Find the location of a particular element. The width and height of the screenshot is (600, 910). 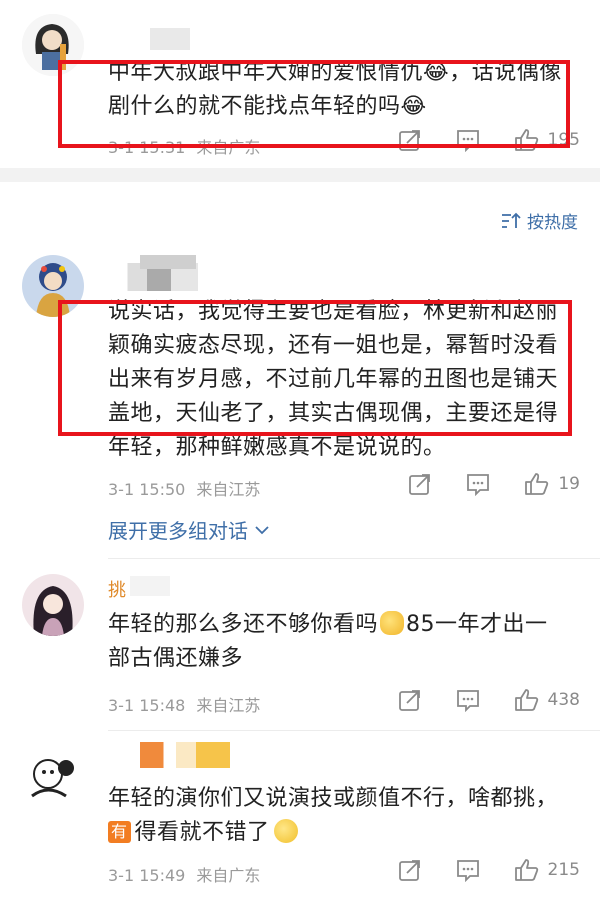

like-count: 438 is located at coordinates (563, 700).